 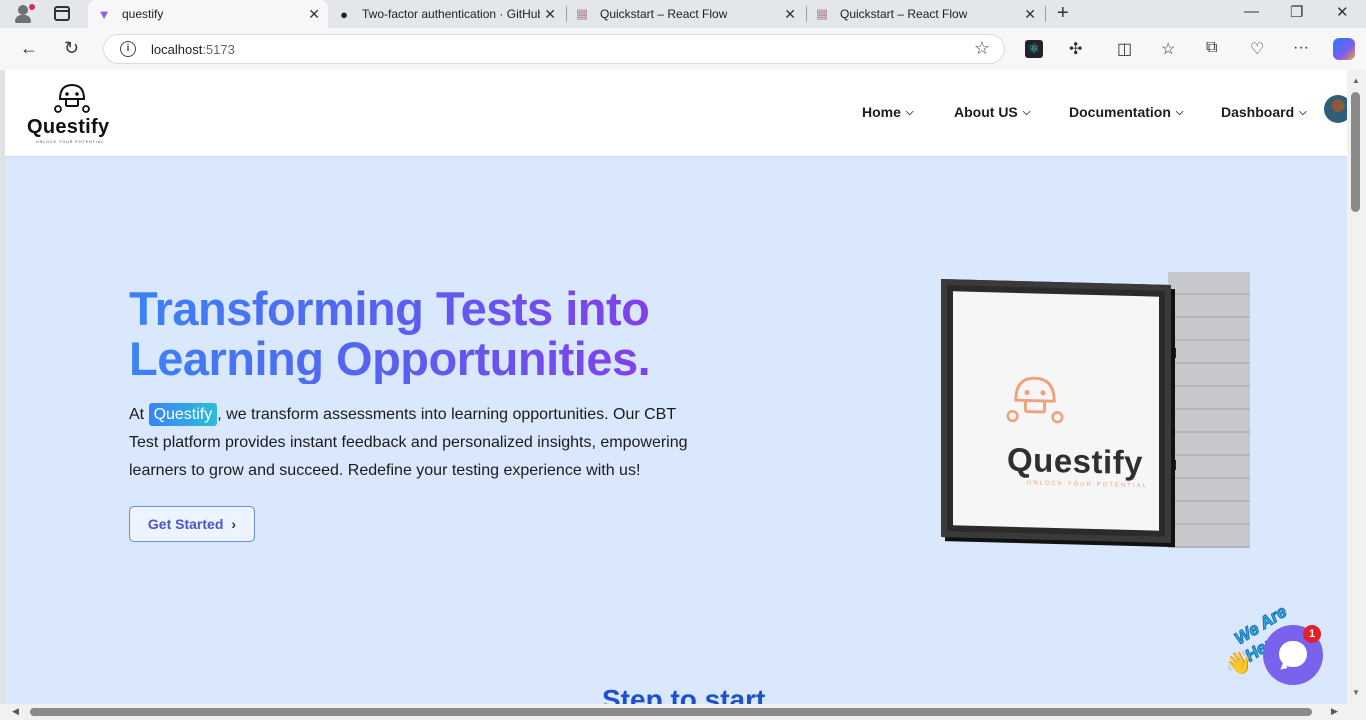 What do you see at coordinates (23, 14) in the screenshot?
I see `profile-icon` at bounding box center [23, 14].